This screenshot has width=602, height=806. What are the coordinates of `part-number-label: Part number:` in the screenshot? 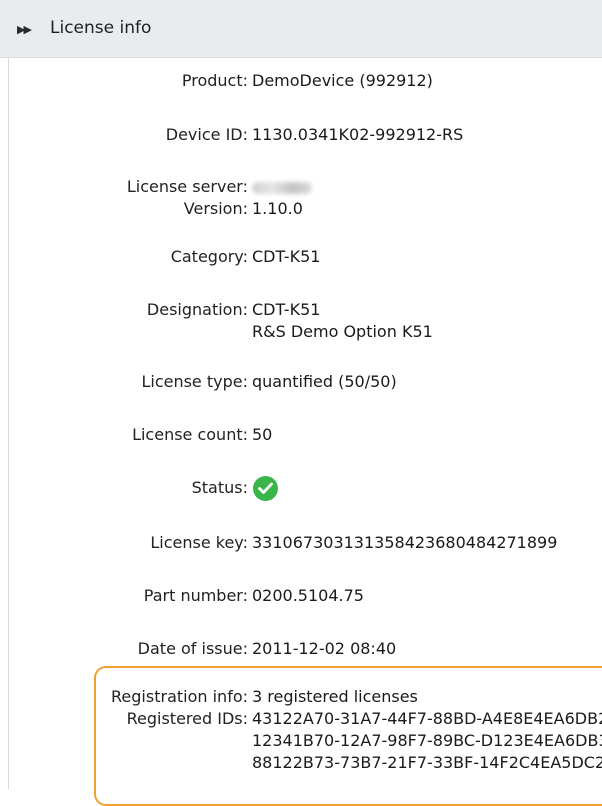 It's located at (195, 595).